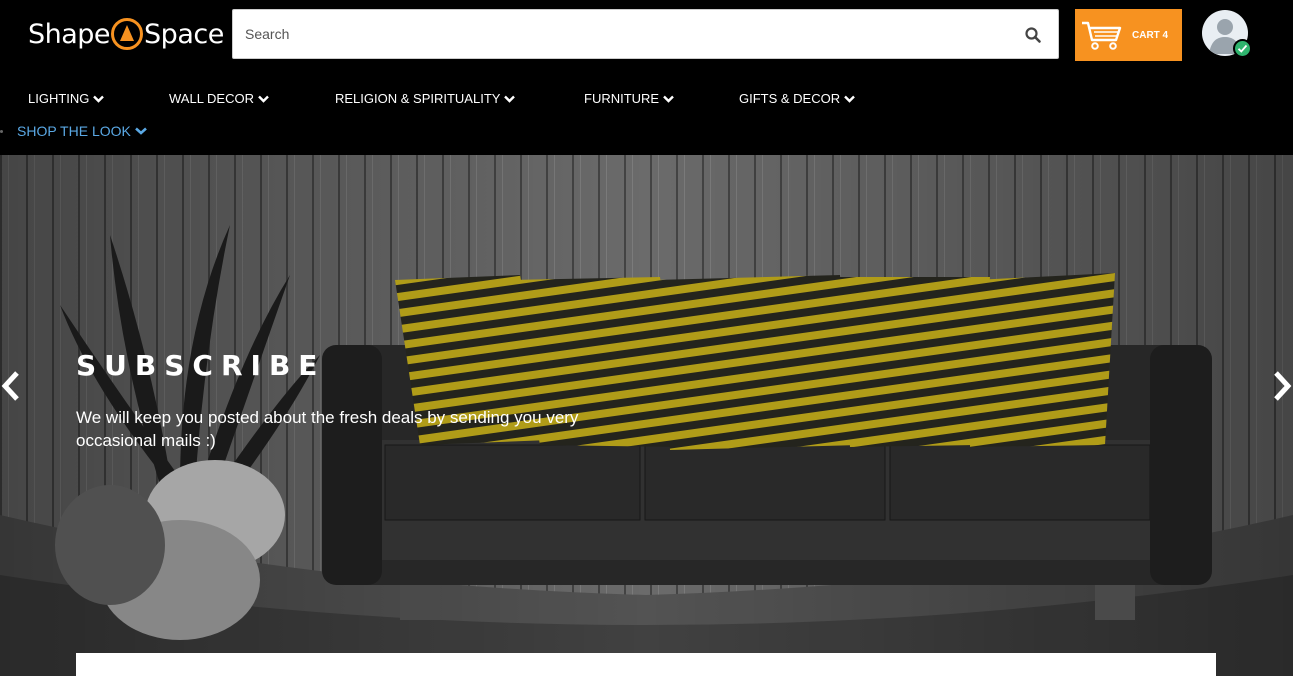 The image size is (1293, 676). I want to click on nav-item-shop-the-look: SHOP THE LOOK, so click(82, 131).